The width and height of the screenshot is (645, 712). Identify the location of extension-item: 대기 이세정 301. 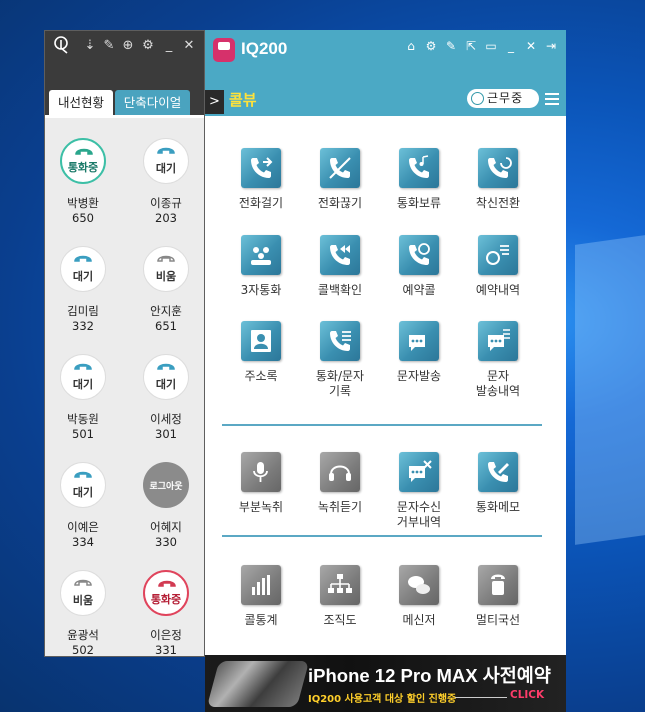
(166, 398).